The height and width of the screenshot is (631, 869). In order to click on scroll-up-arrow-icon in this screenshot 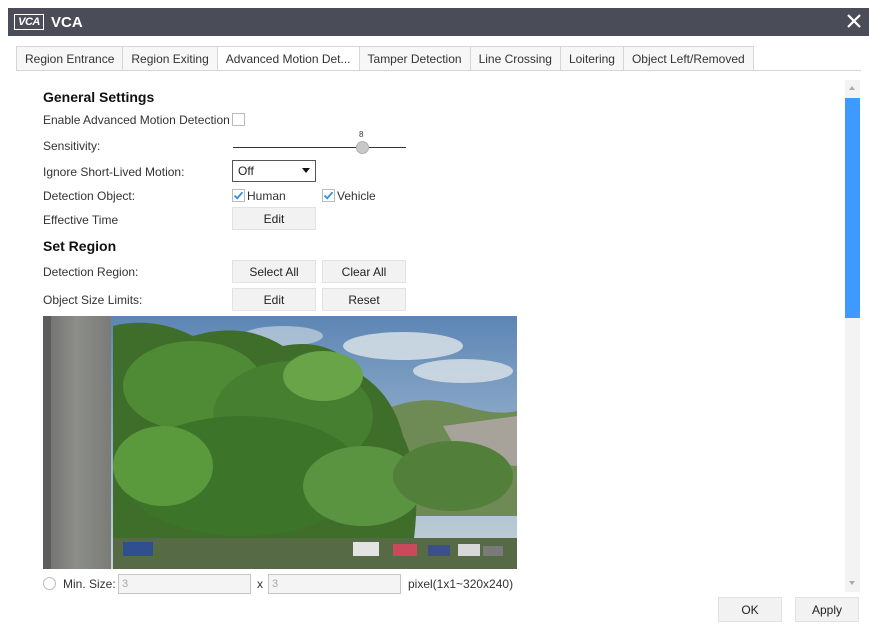, I will do `click(852, 88)`.